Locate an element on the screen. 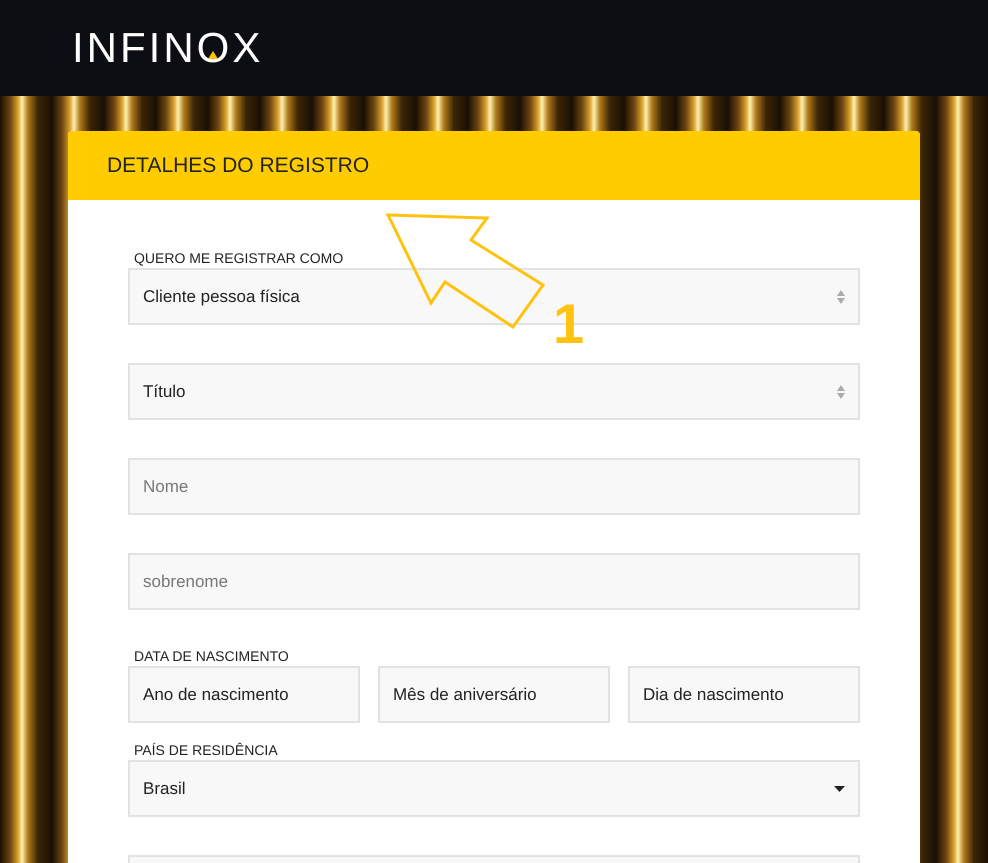  input-field: sobrenome is located at coordinates (494, 581).